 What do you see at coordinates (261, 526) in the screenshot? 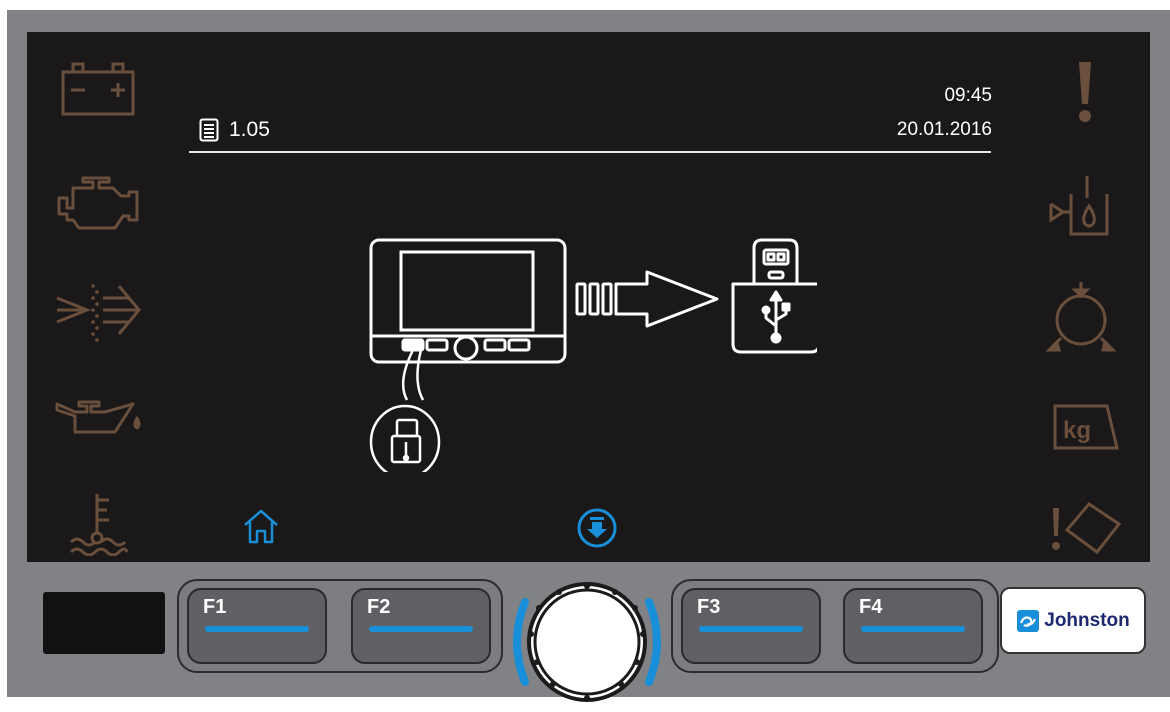
I see `home-icon` at bounding box center [261, 526].